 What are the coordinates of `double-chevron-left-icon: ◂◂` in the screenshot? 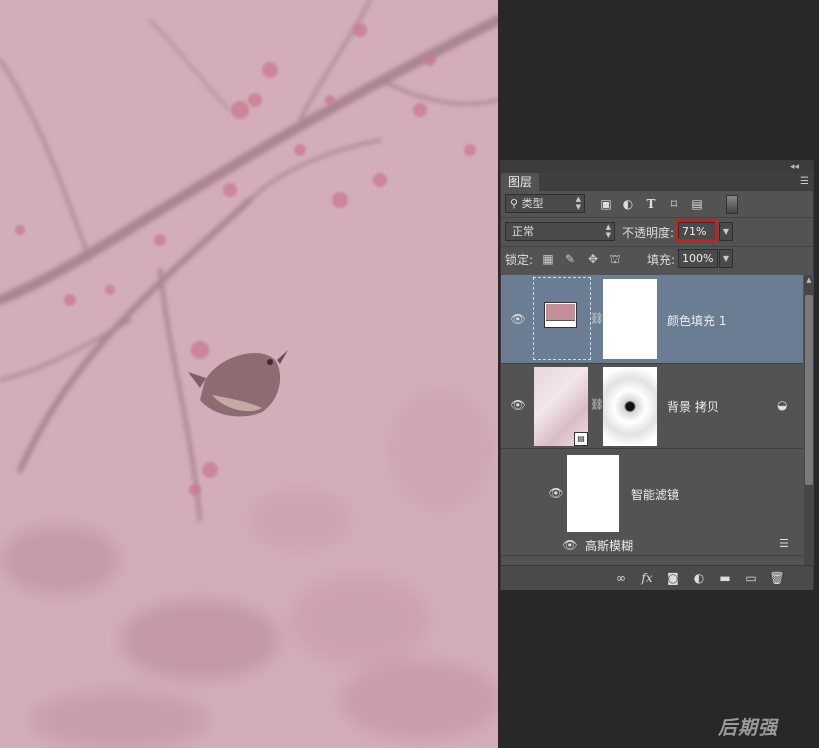 It's located at (794, 167).